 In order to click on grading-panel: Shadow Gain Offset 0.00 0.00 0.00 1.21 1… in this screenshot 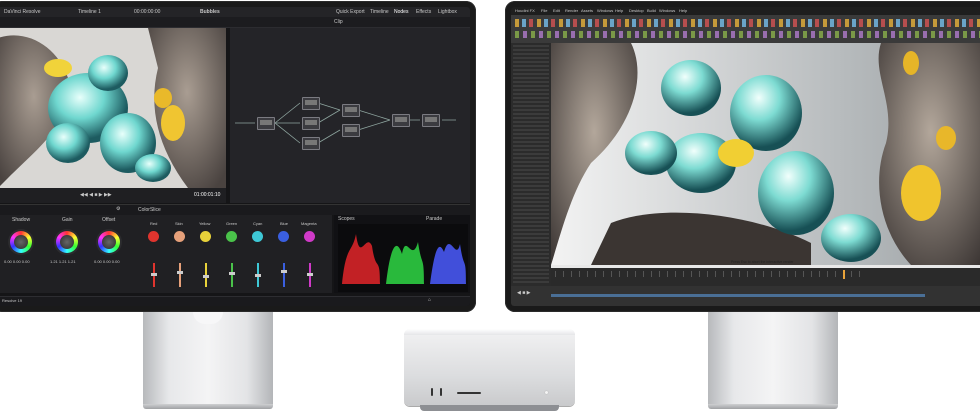, I will do `click(166, 254)`.